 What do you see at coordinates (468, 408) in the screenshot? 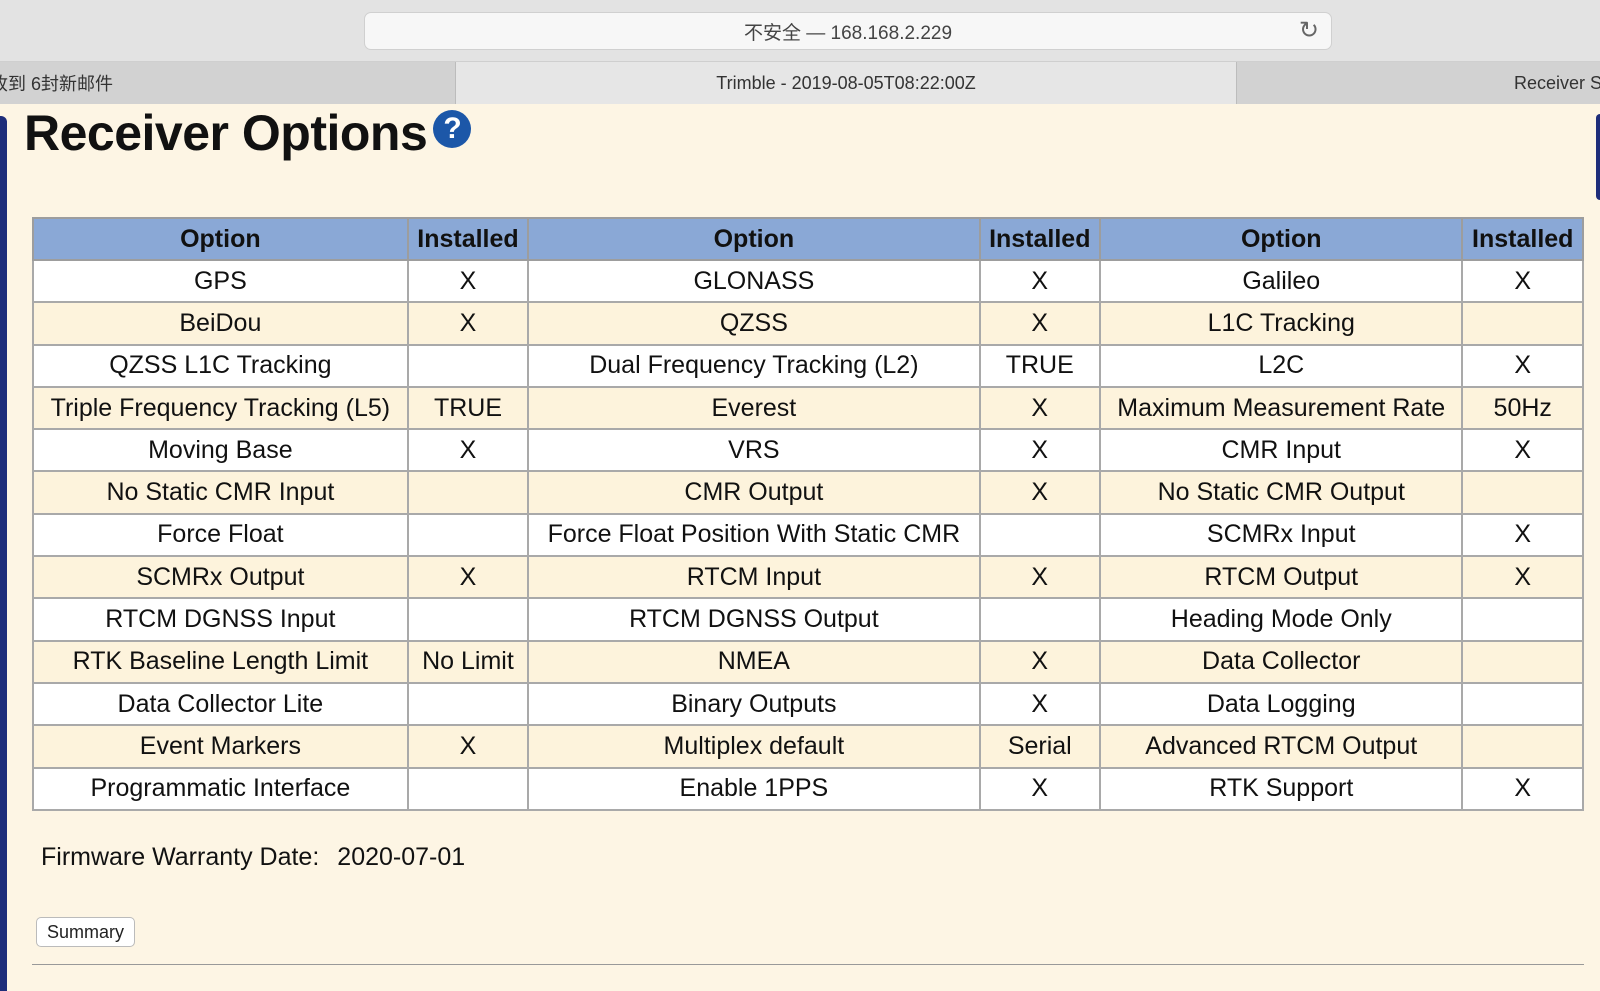
I see `installed-cell: TRUE` at bounding box center [468, 408].